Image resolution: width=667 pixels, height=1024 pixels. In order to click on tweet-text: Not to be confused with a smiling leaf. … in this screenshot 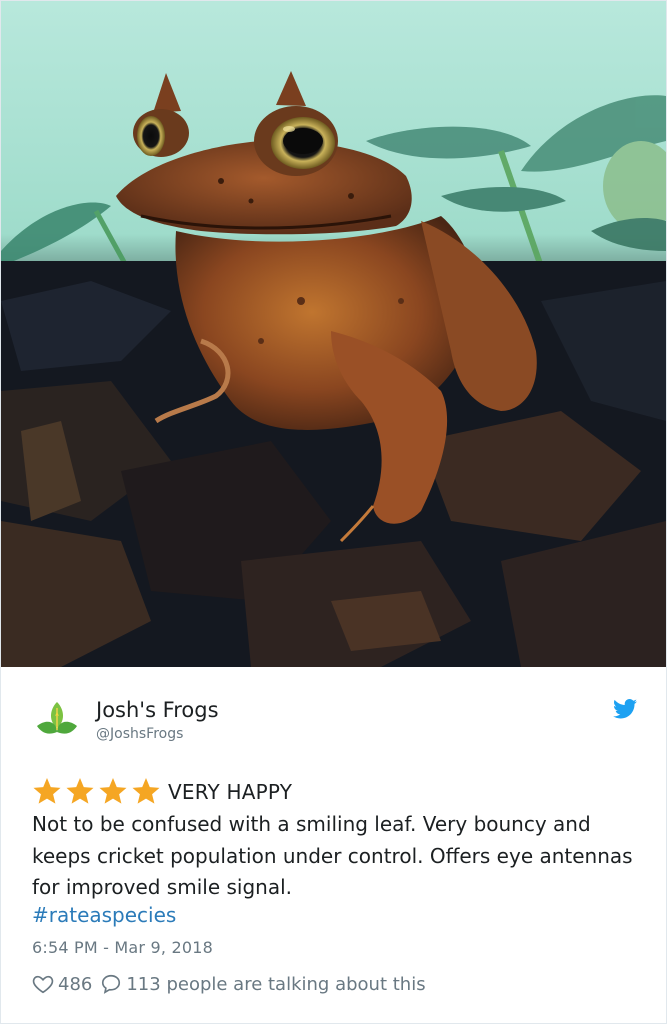, I will do `click(332, 855)`.